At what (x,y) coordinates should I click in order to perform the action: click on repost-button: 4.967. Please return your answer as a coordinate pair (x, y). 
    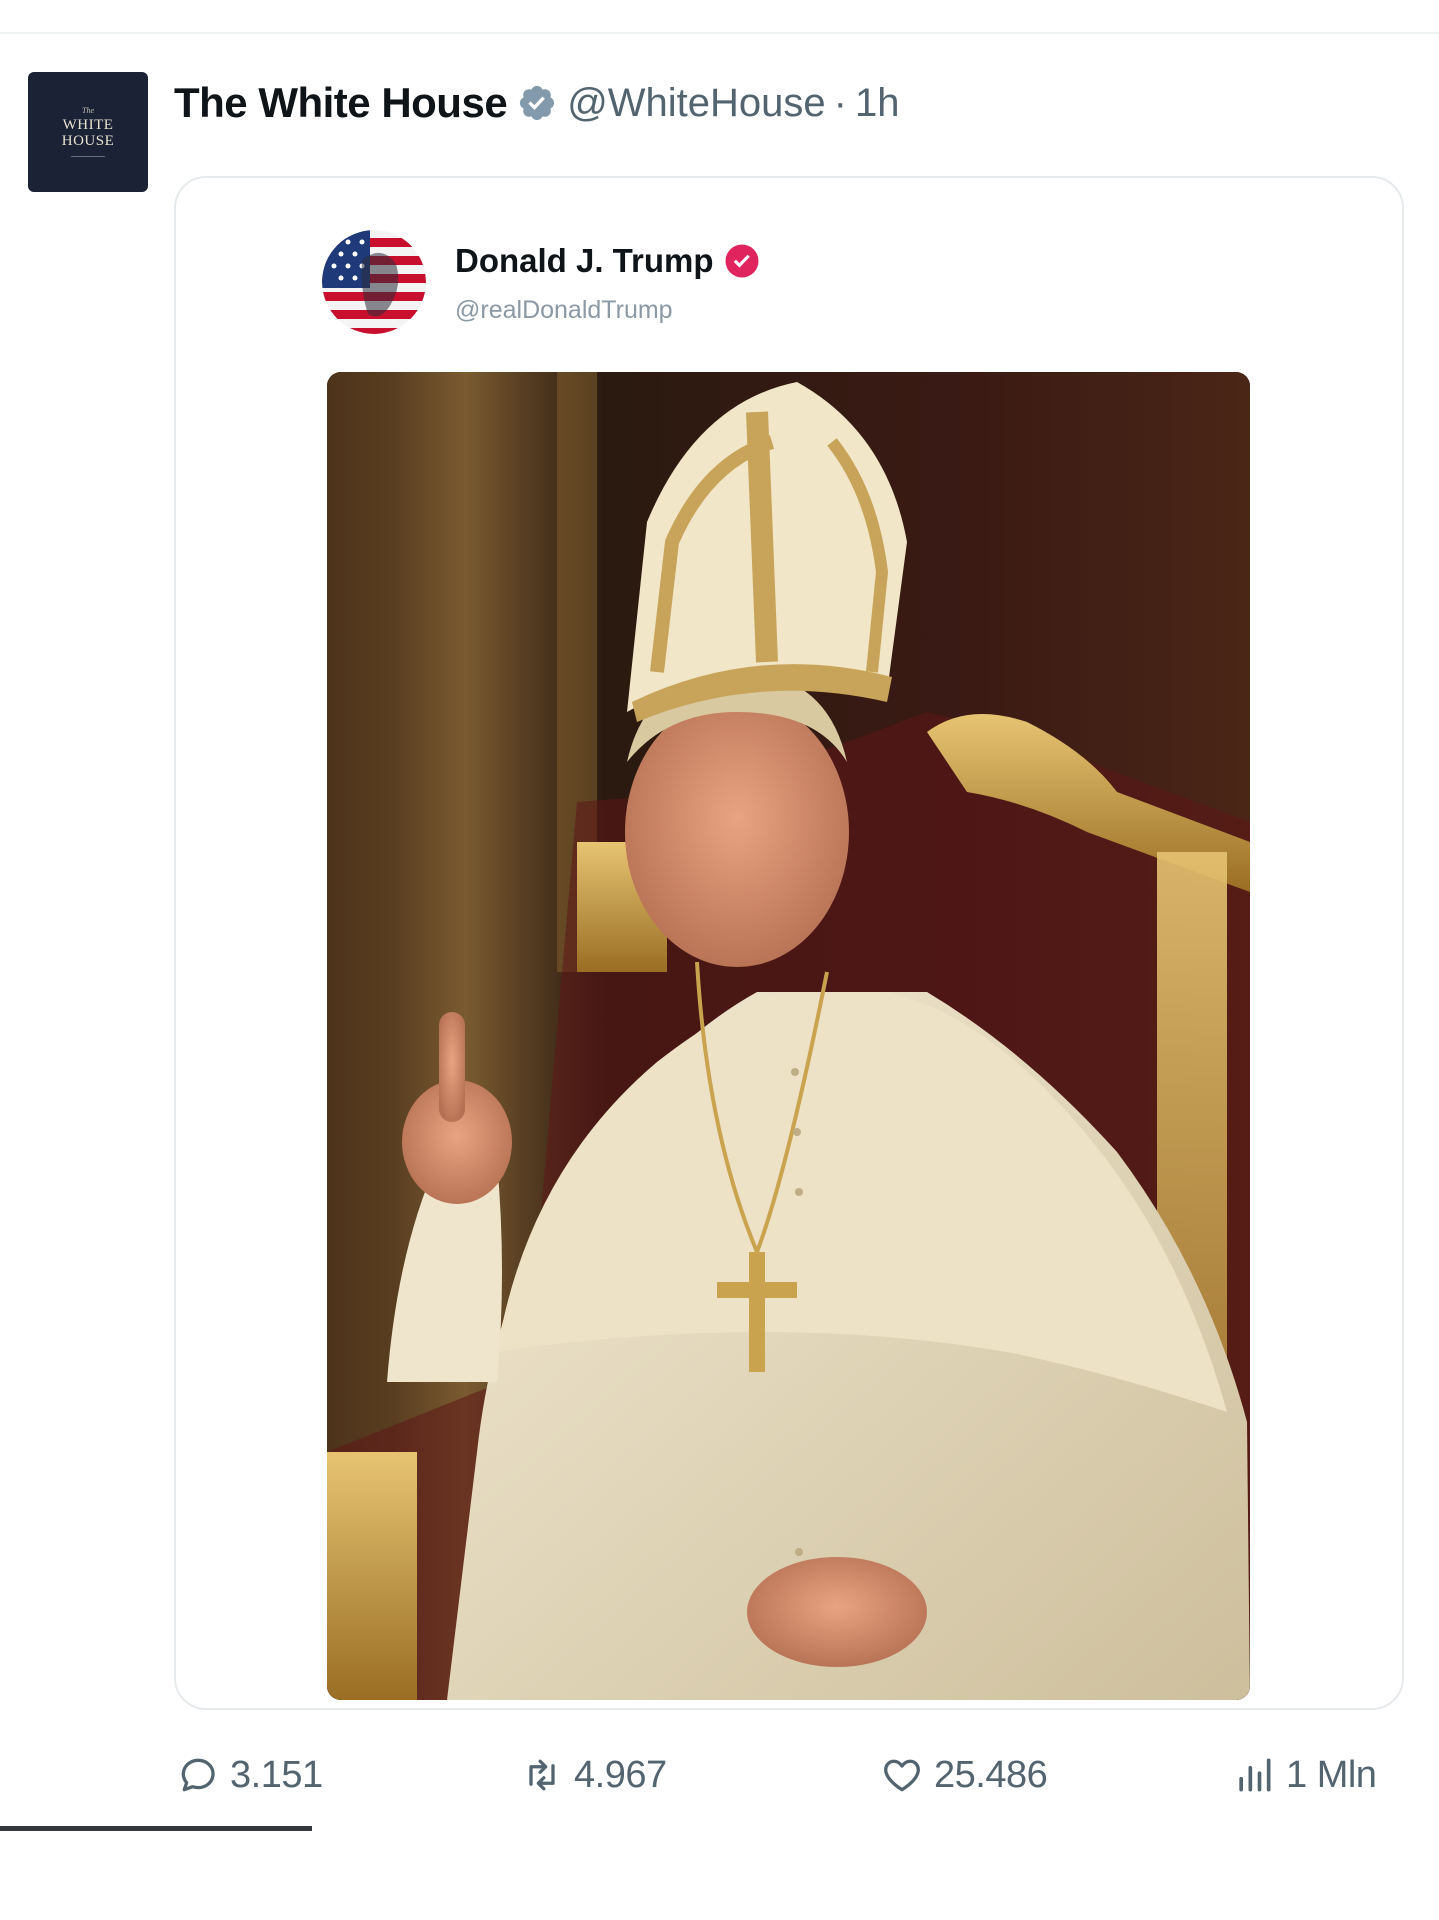
    Looking at the image, I should click on (593, 1775).